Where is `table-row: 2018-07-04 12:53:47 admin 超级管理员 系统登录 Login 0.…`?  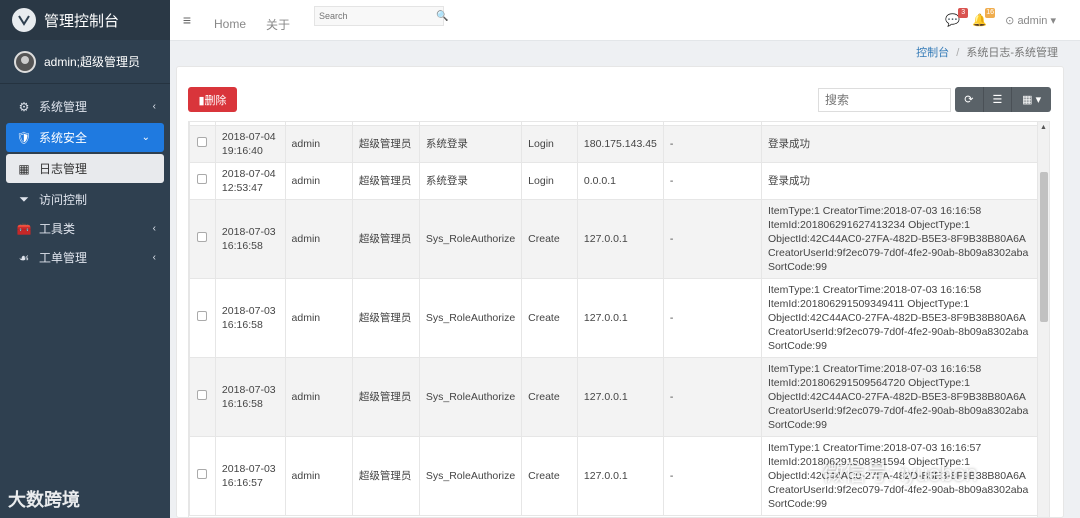 table-row: 2018-07-04 12:53:47 admin 超级管理员 系统登录 Login 0.… is located at coordinates (614, 181).